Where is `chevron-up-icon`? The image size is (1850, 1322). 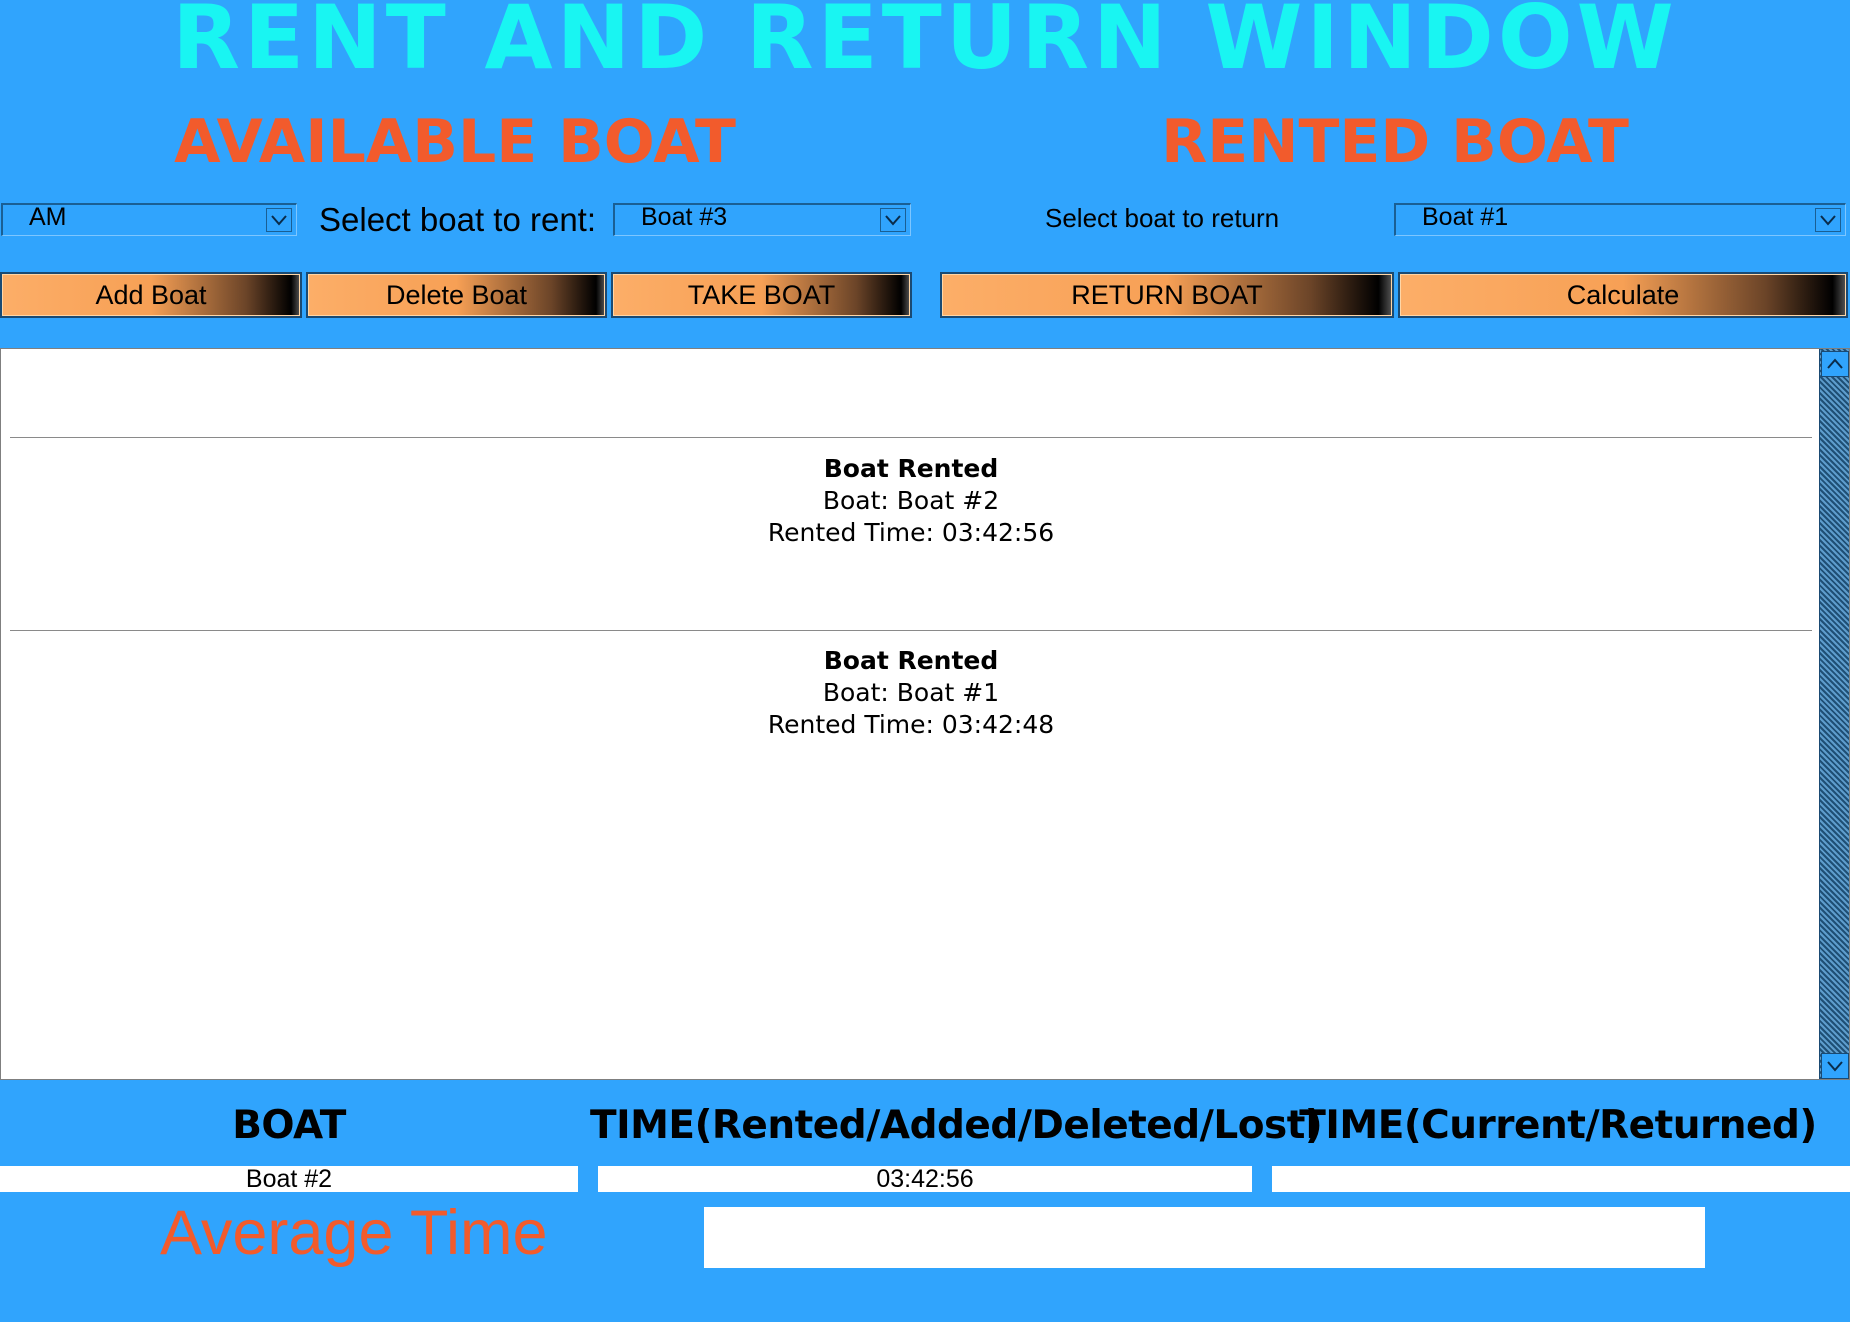
chevron-up-icon is located at coordinates (1835, 364).